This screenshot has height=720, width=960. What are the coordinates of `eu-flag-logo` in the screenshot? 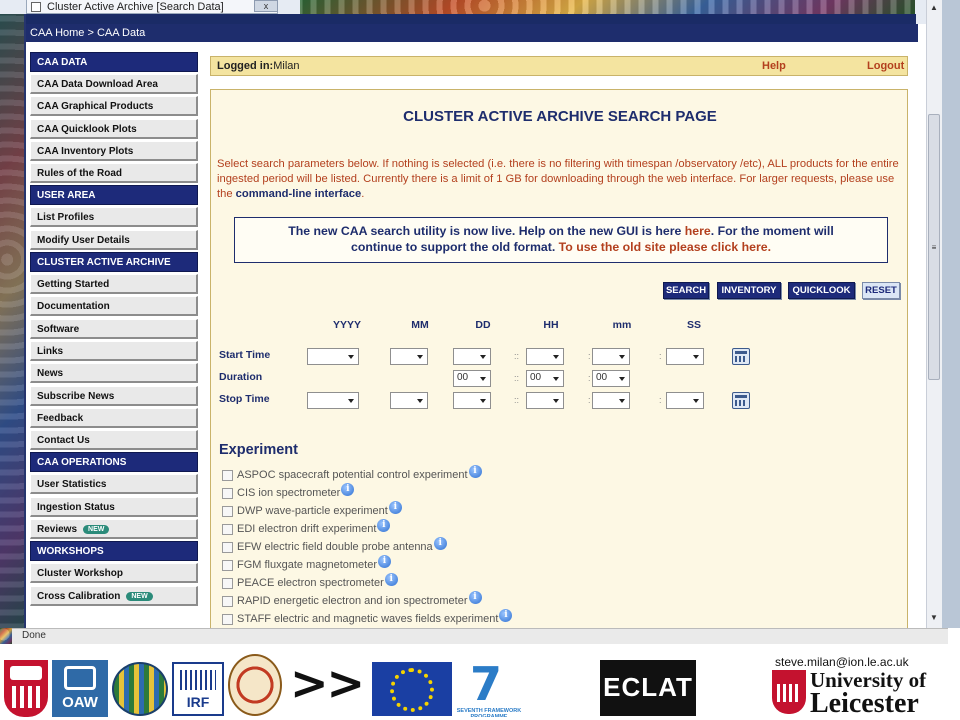 It's located at (412, 689).